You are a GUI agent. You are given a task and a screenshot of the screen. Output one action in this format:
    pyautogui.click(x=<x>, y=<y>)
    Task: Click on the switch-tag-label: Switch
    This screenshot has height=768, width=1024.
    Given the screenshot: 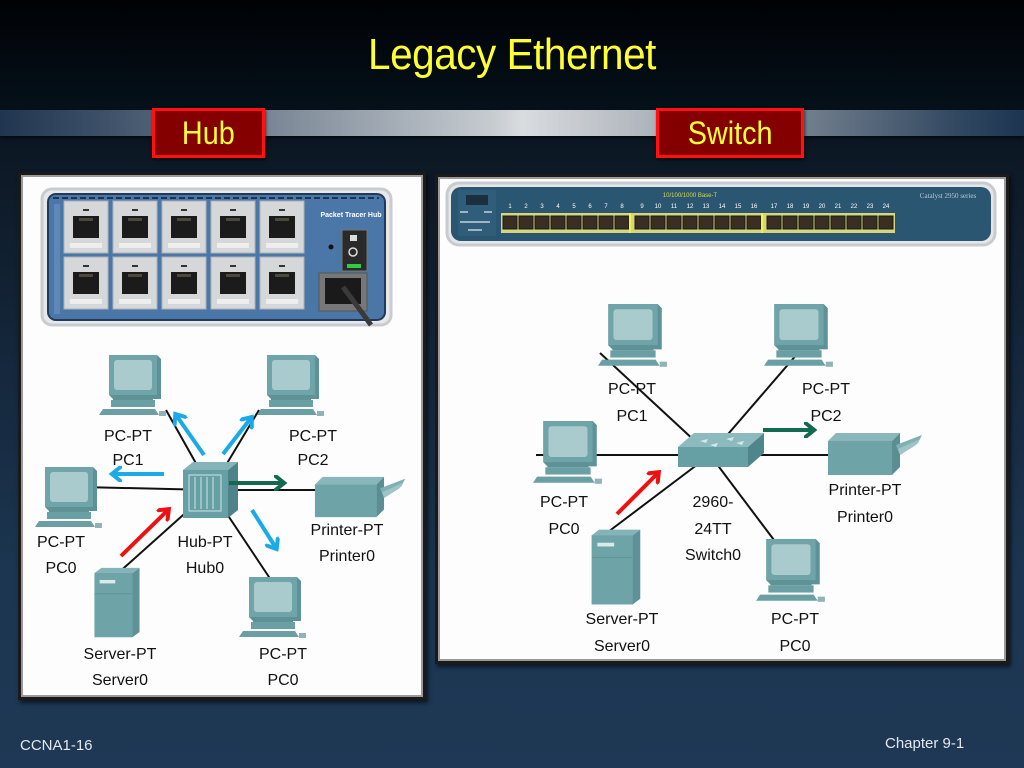 What is the action you would take?
    pyautogui.click(x=730, y=133)
    